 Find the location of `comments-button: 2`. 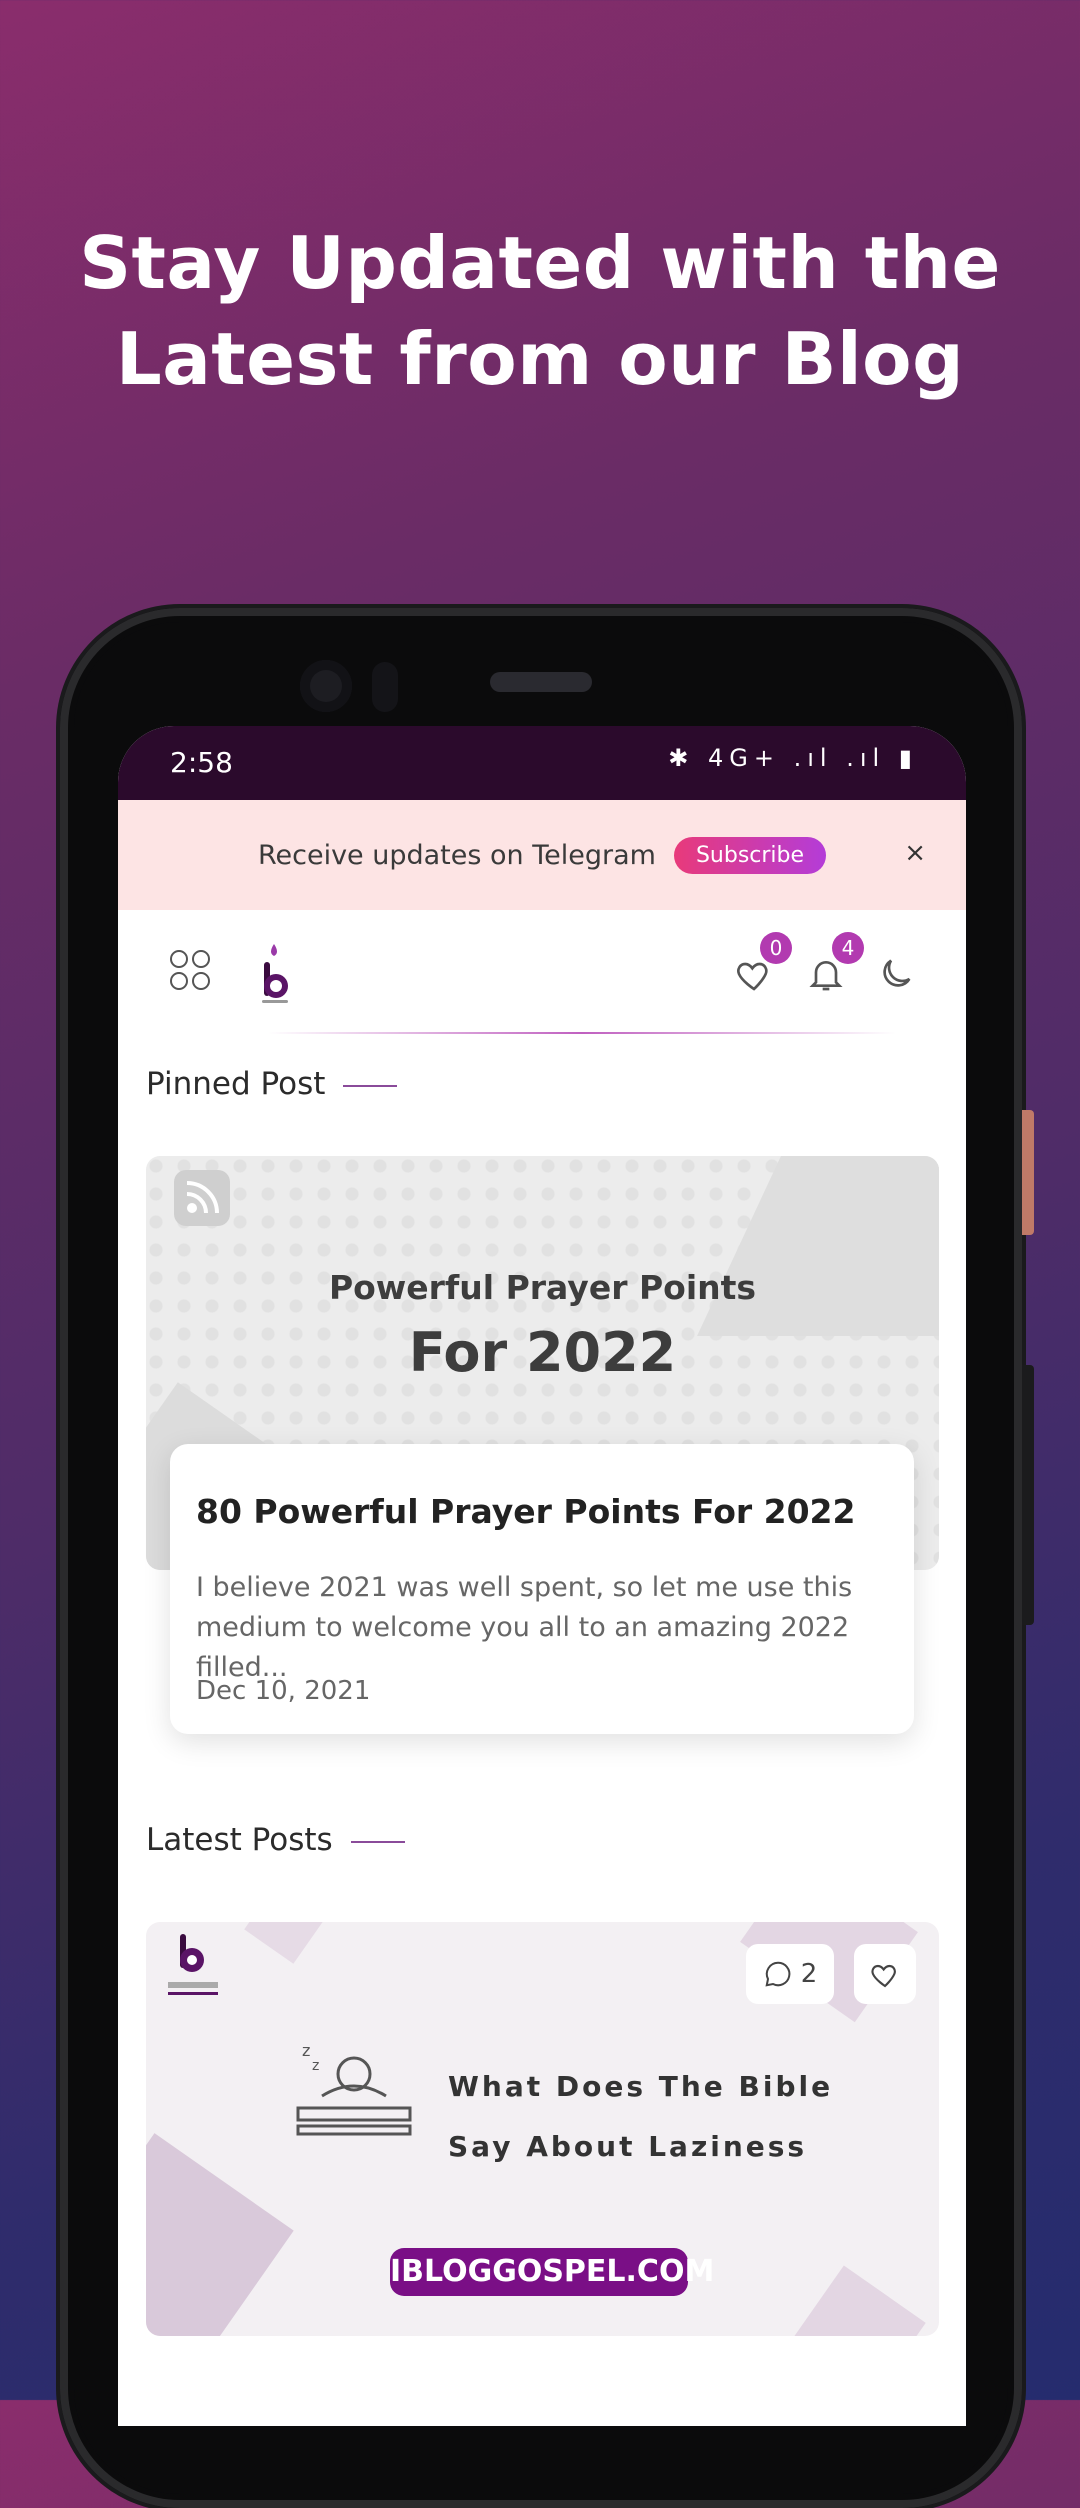

comments-button: 2 is located at coordinates (790, 1974).